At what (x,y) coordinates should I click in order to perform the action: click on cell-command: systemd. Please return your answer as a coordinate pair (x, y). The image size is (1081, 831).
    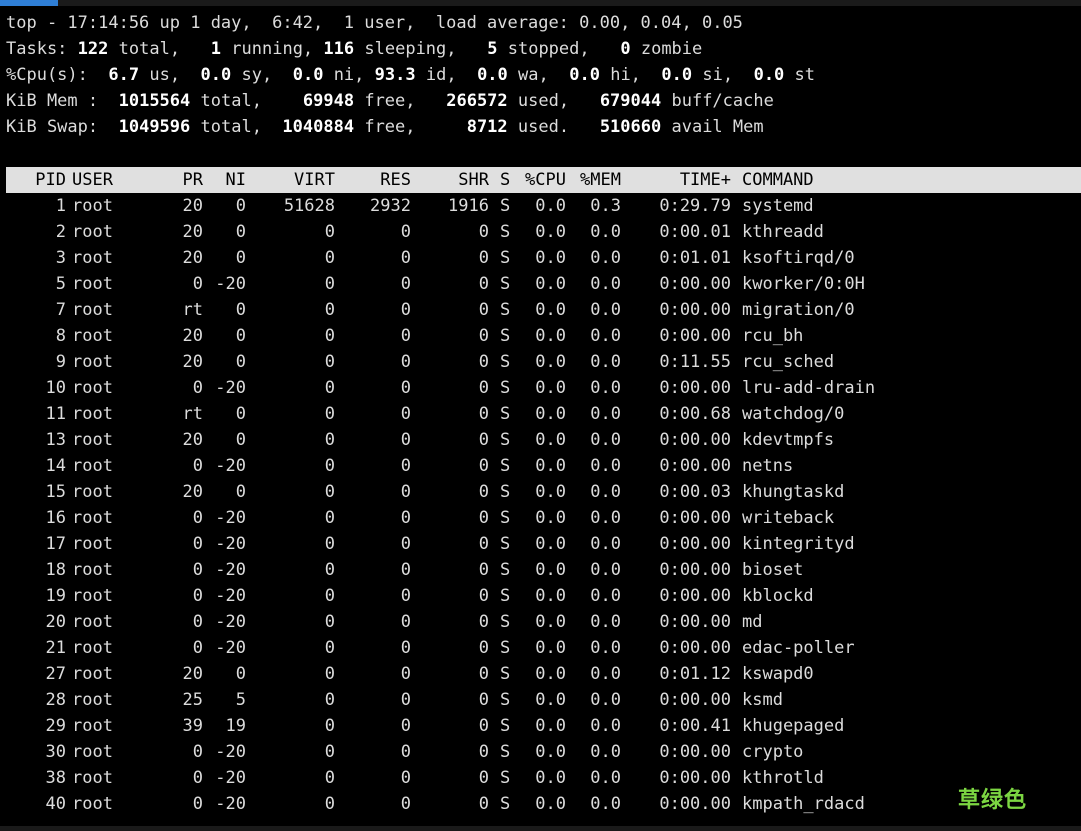
    Looking at the image, I should click on (778, 206).